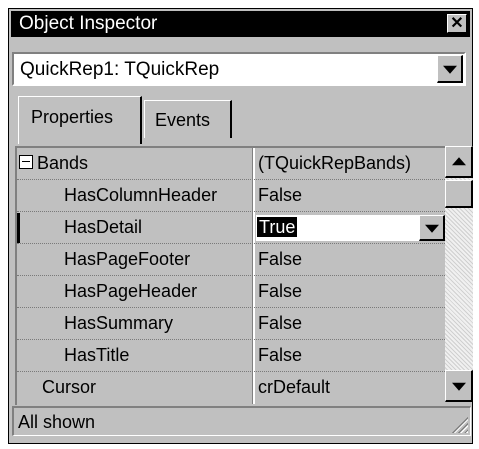 The image size is (479, 449). I want to click on property-row-bands: Bands (TQuickRepBands), so click(231, 164).